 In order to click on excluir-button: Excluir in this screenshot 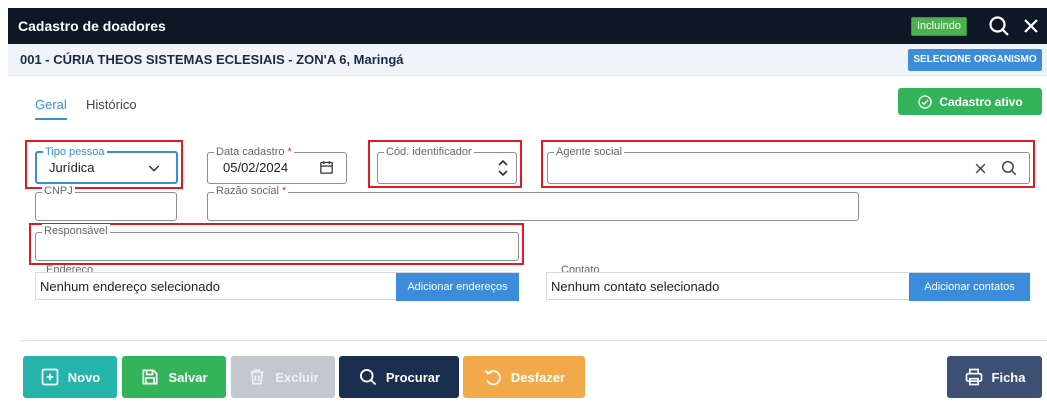, I will do `click(283, 377)`.